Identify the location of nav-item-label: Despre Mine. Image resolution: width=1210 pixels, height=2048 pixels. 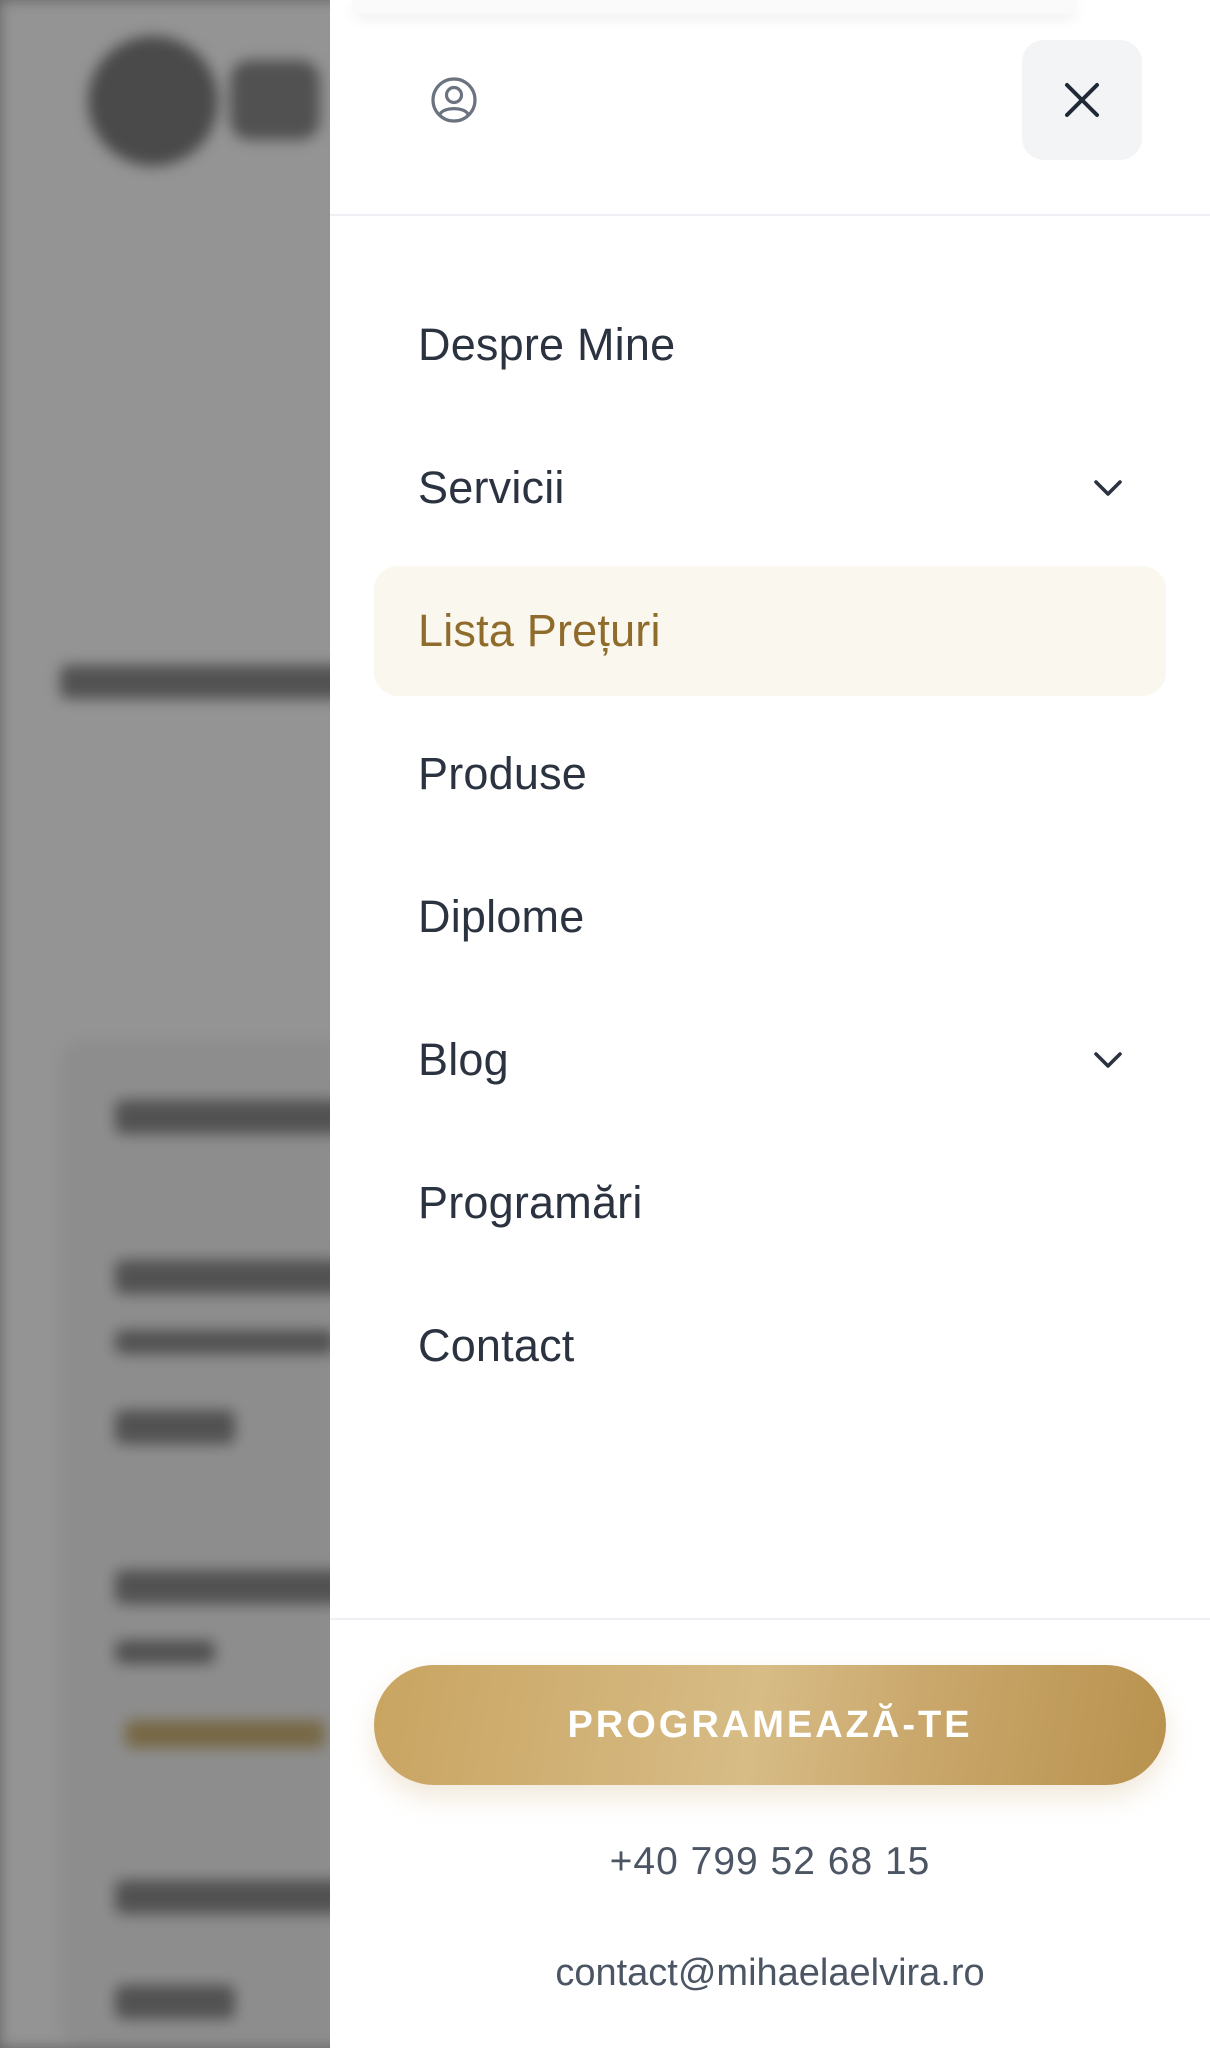
(547, 344).